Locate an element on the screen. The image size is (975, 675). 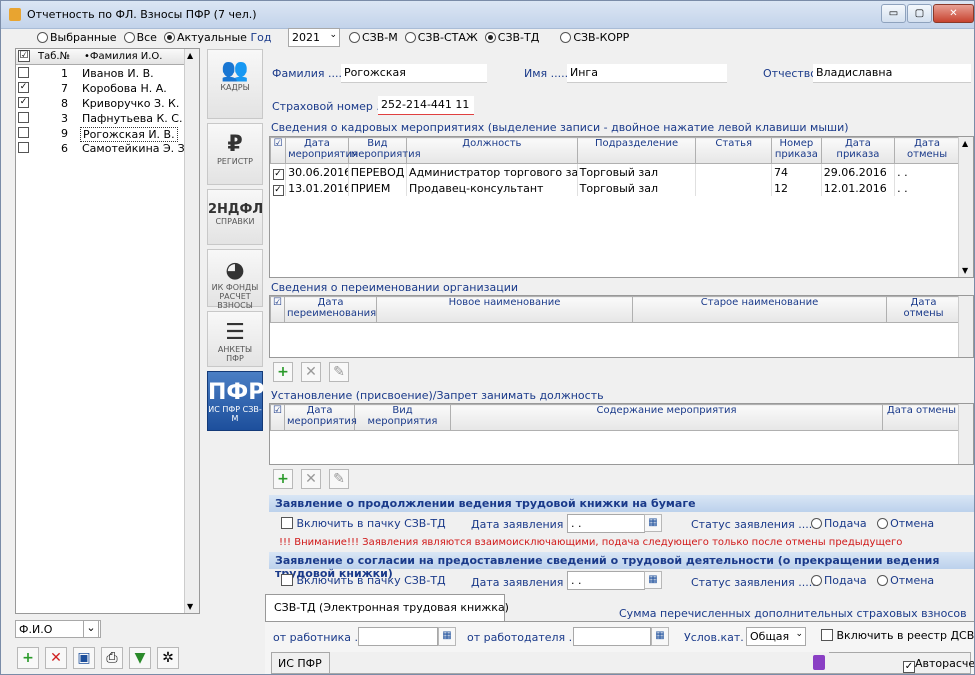
employee-row: 6 Самотейкина Э. З. is located at coordinates (102, 148).